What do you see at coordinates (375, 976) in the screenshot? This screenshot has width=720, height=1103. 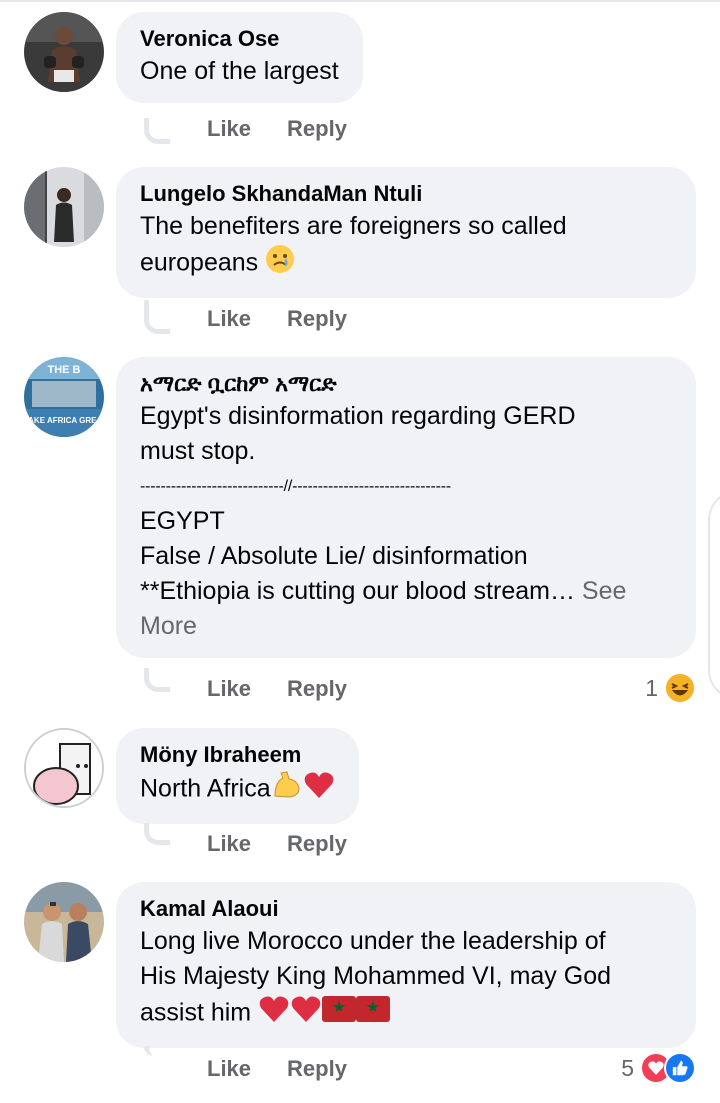 I see `comment-text-line: His Majesty King Mohammed VI, may God` at bounding box center [375, 976].